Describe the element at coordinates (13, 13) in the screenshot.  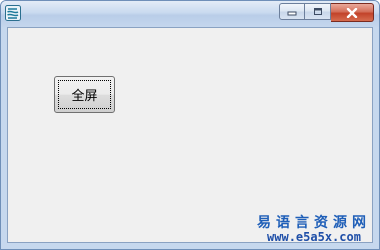
I see `app-icon` at that location.